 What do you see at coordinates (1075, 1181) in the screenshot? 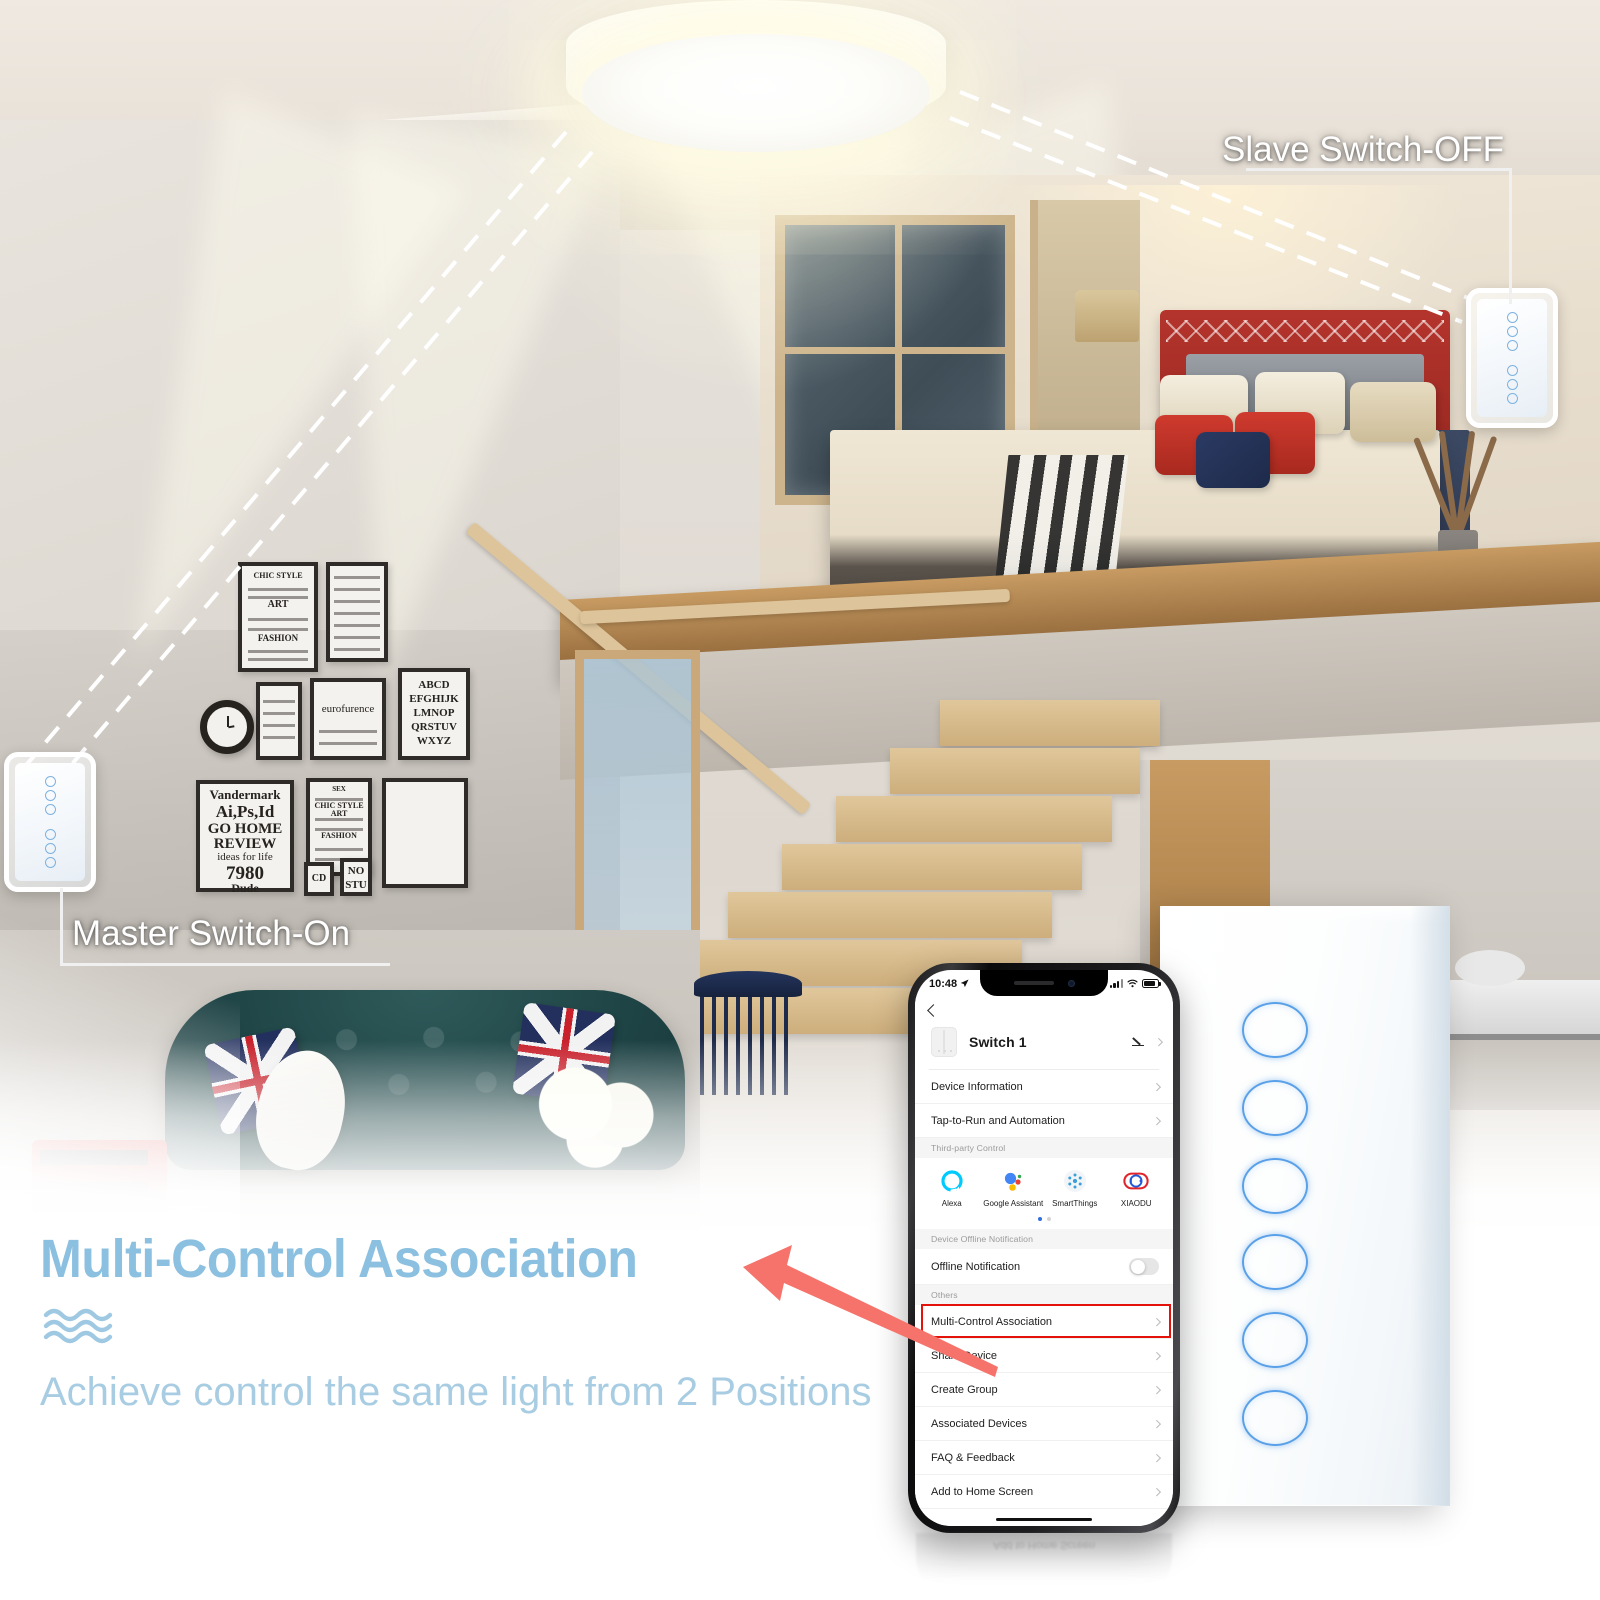
I see `smartthings-icon` at bounding box center [1075, 1181].